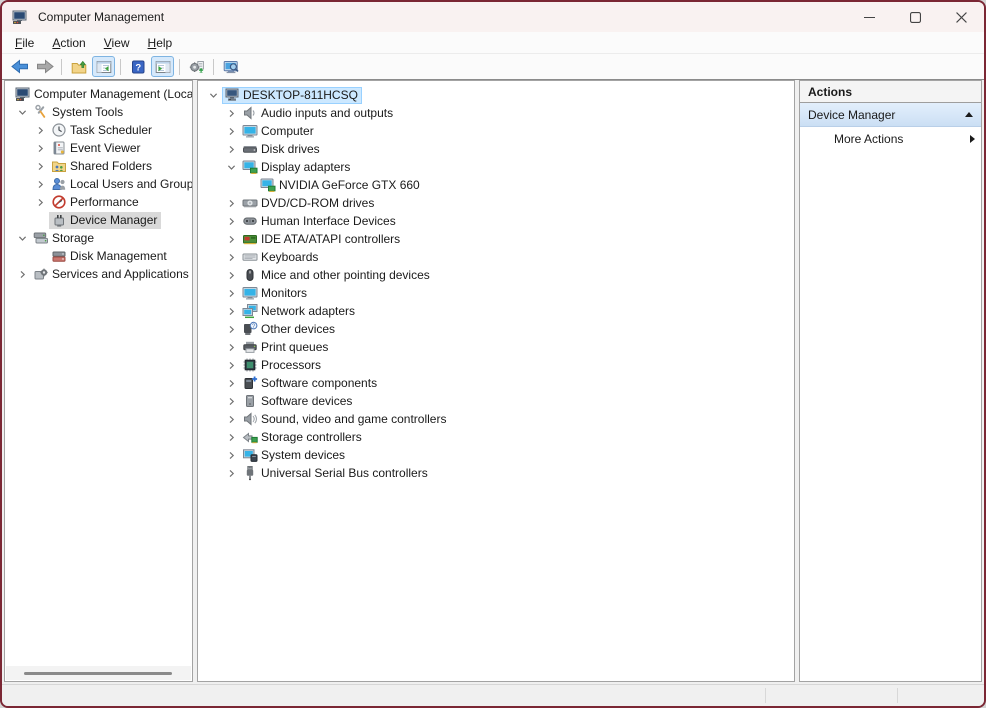 This screenshot has width=986, height=708. Describe the element at coordinates (336, 473) in the screenshot. I see `tree-item-content: Universal Serial Bus controllers` at that location.